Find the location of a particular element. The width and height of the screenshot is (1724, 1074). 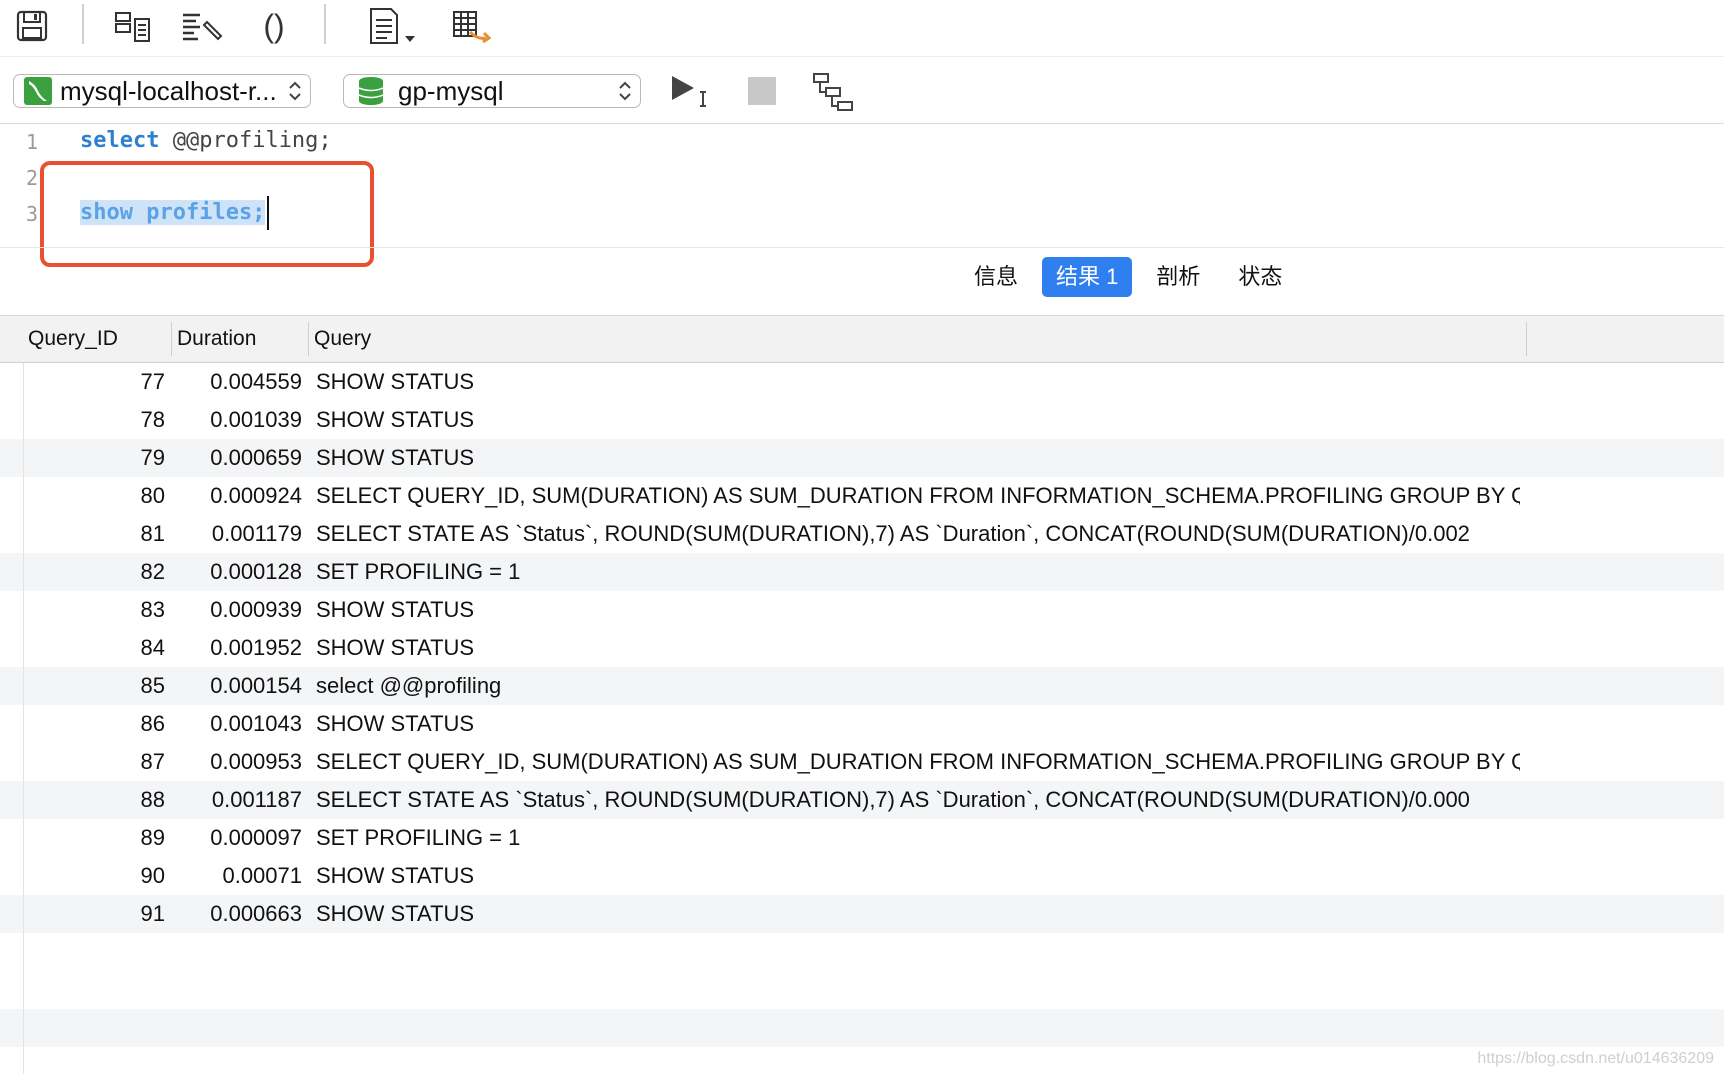

table-row: 78 0.001039 SHOW STATUS is located at coordinates (862, 420).